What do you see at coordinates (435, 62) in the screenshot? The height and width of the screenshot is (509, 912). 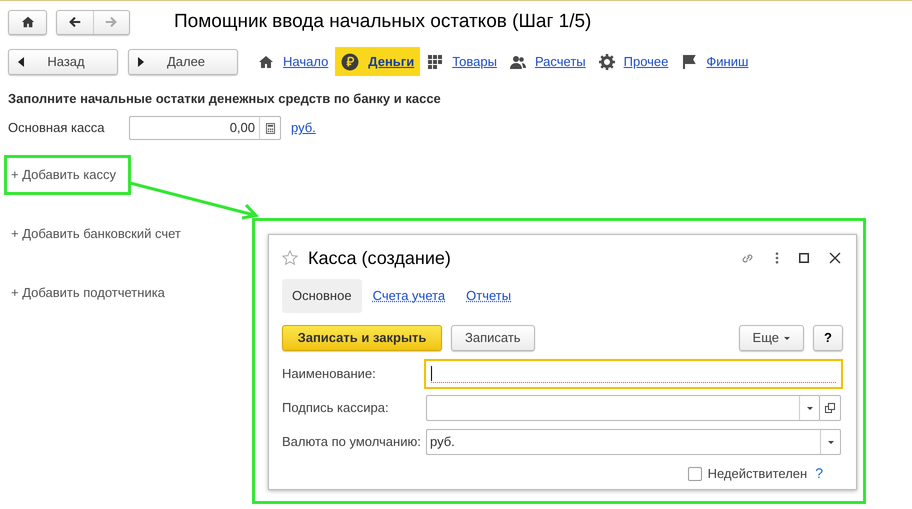 I see `grid-icon` at bounding box center [435, 62].